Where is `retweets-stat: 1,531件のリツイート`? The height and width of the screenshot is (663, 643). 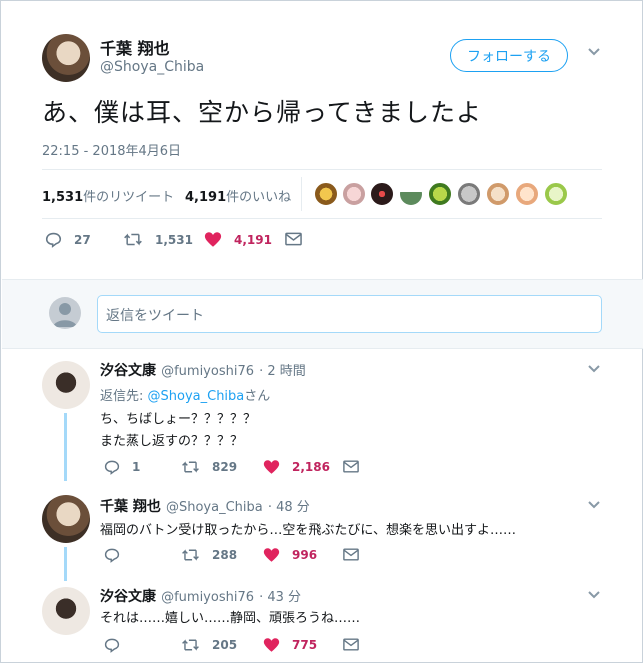 retweets-stat: 1,531件のリツイート is located at coordinates (108, 195).